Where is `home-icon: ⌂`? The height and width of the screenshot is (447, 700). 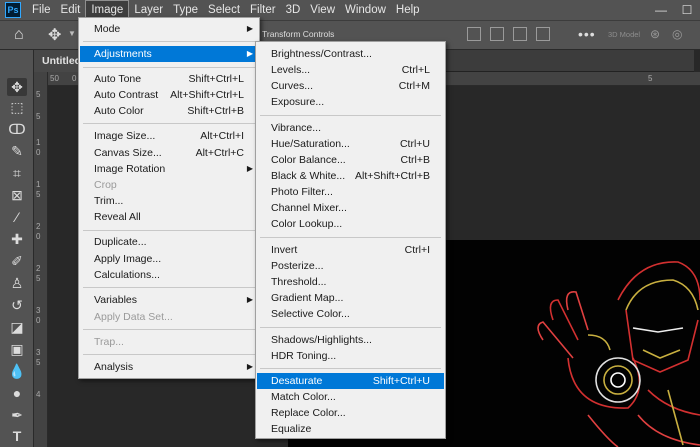 home-icon: ⌂ is located at coordinates (19, 35).